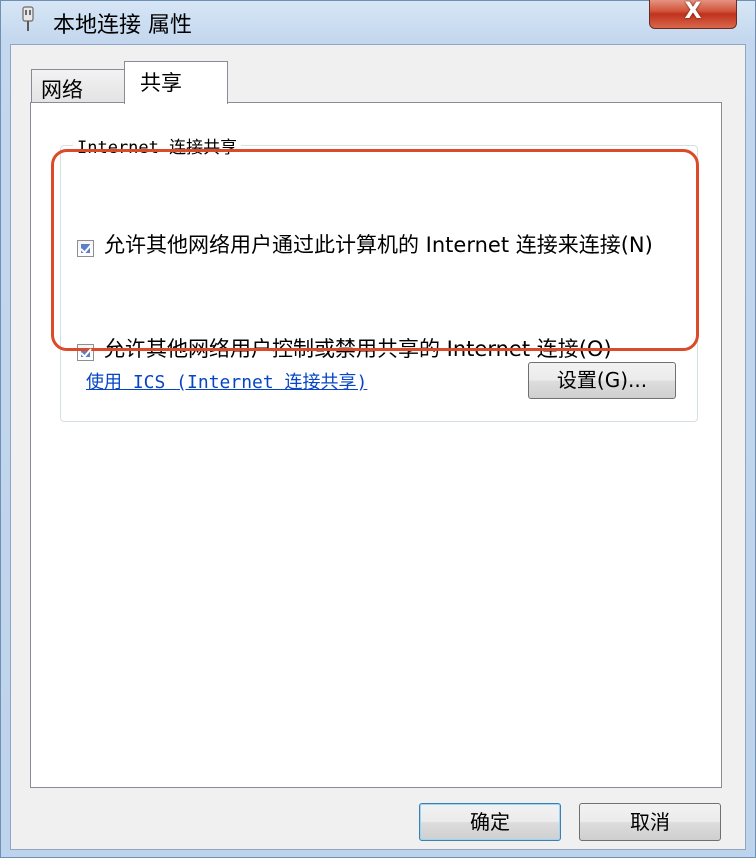 The image size is (756, 858). I want to click on tab-sharing: 共享, so click(176, 82).